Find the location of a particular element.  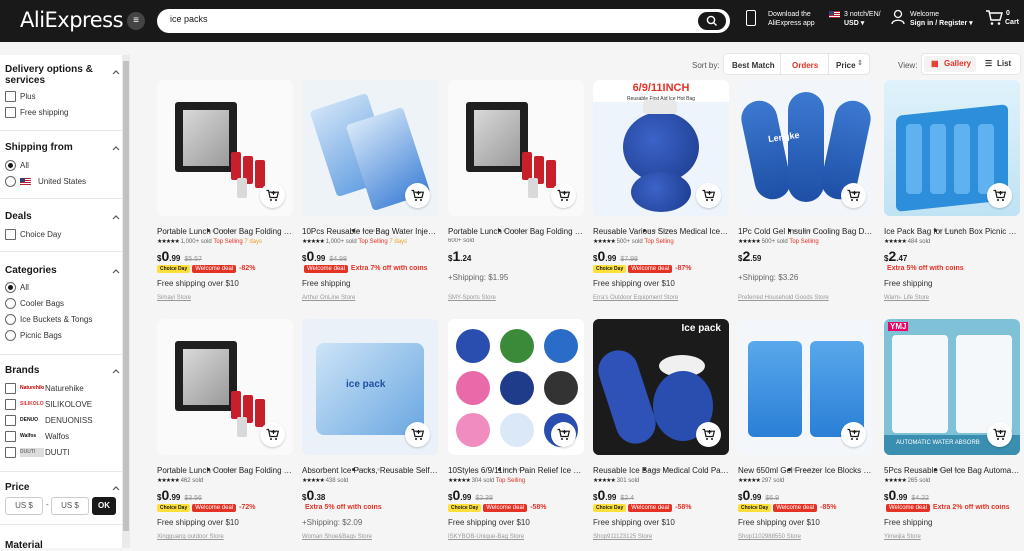

sort-best-match: Best Match is located at coordinates (753, 65).